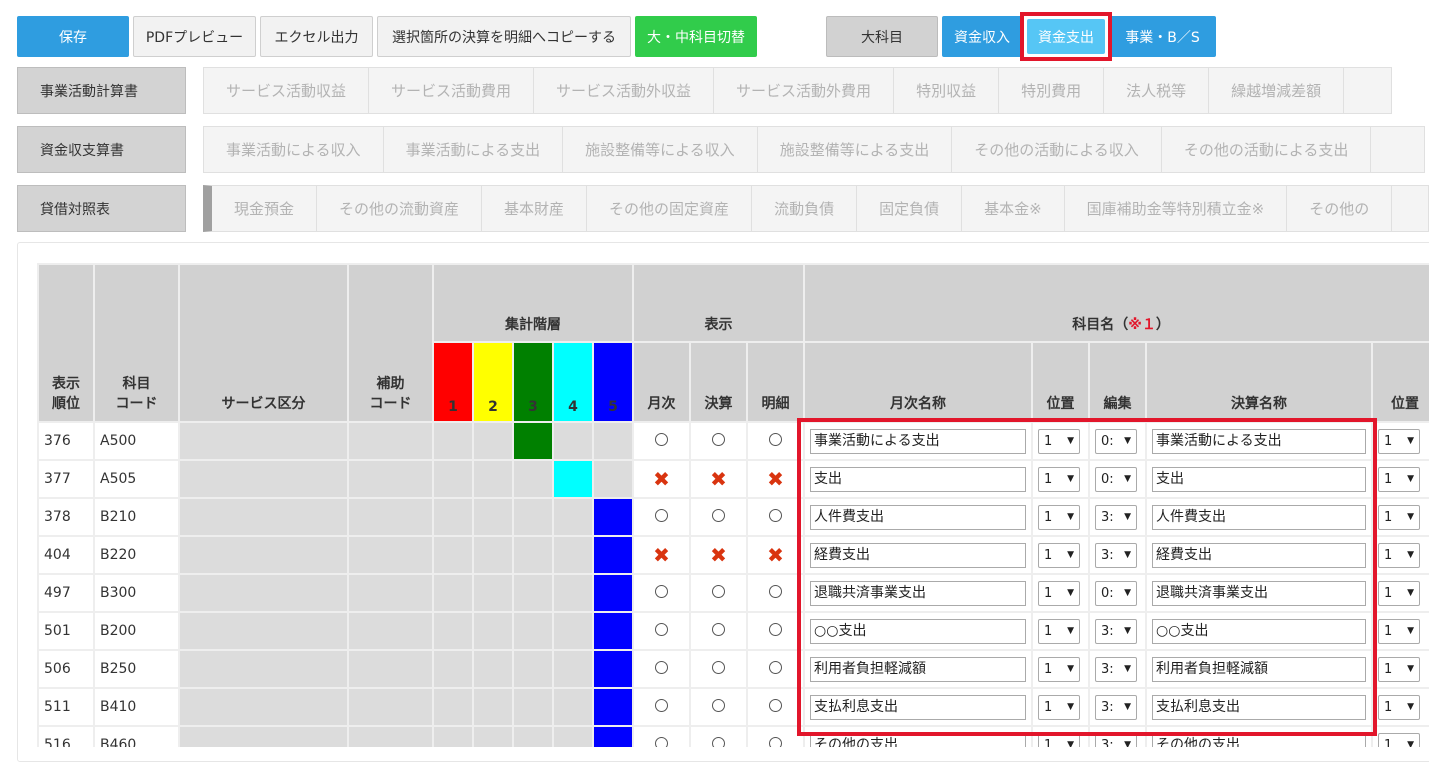  I want to click on statement-tab: 基本財産, so click(535, 208).